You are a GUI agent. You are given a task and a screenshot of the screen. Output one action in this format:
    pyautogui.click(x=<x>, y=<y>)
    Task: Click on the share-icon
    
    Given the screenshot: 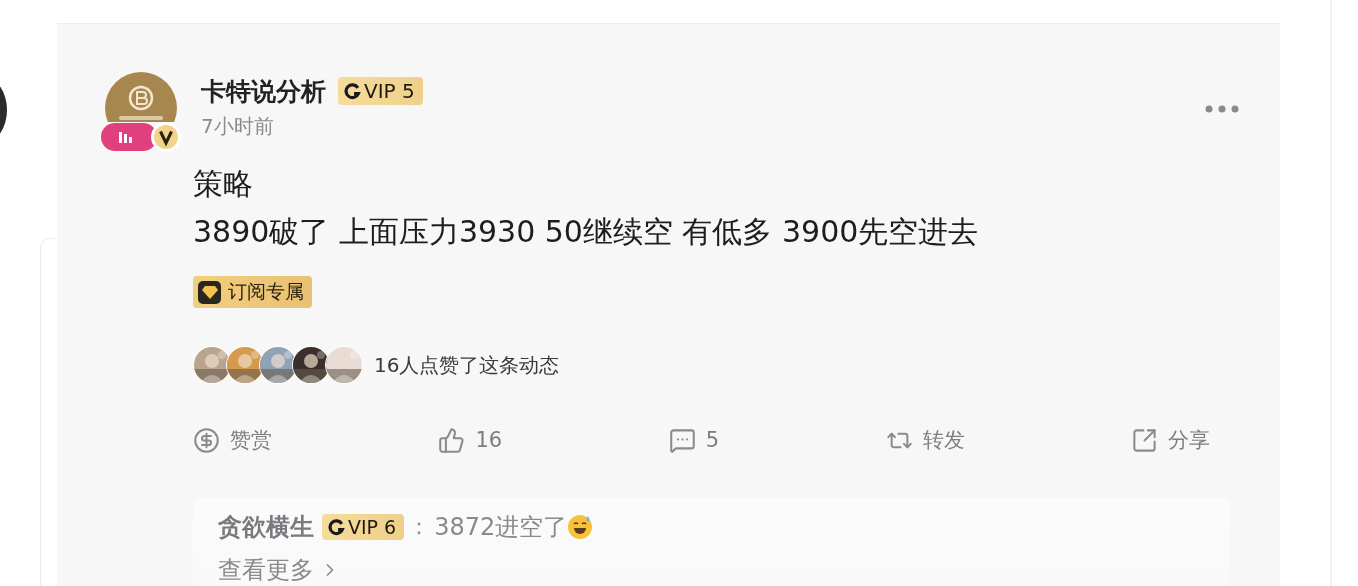 What is the action you would take?
    pyautogui.click(x=1144, y=440)
    